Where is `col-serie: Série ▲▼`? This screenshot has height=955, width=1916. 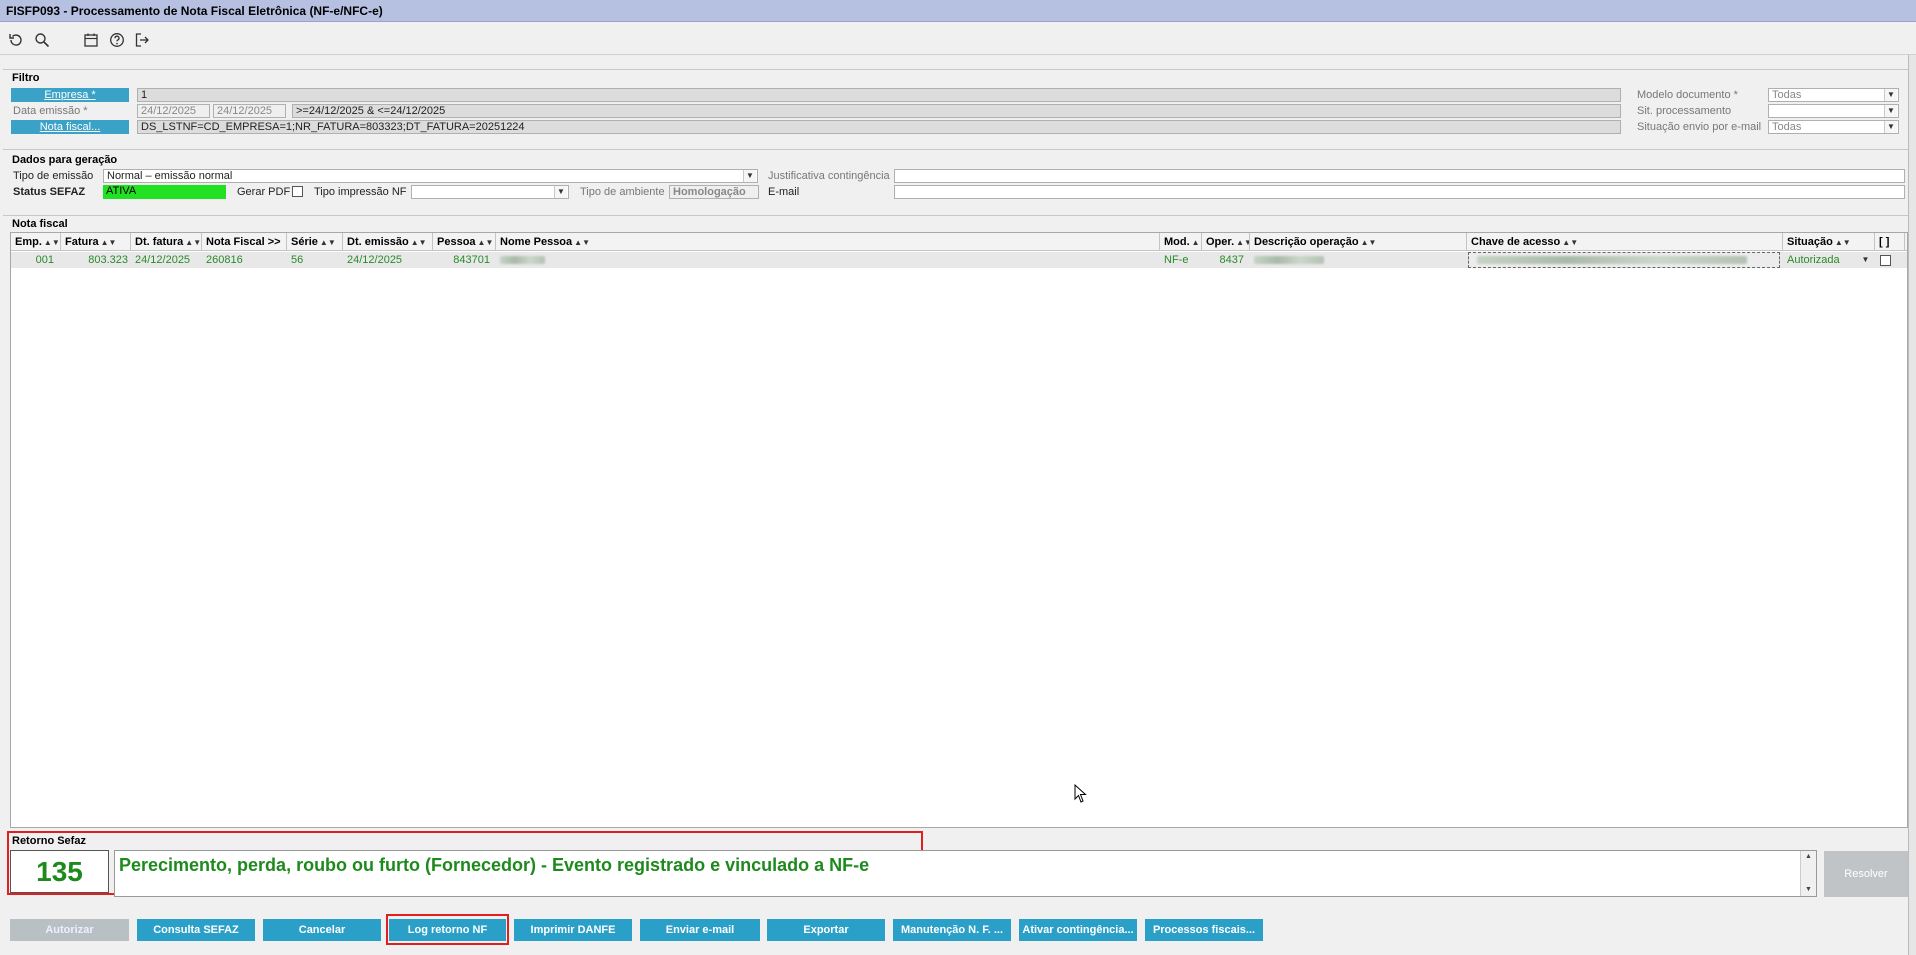 col-serie: Série ▲▼ is located at coordinates (315, 242).